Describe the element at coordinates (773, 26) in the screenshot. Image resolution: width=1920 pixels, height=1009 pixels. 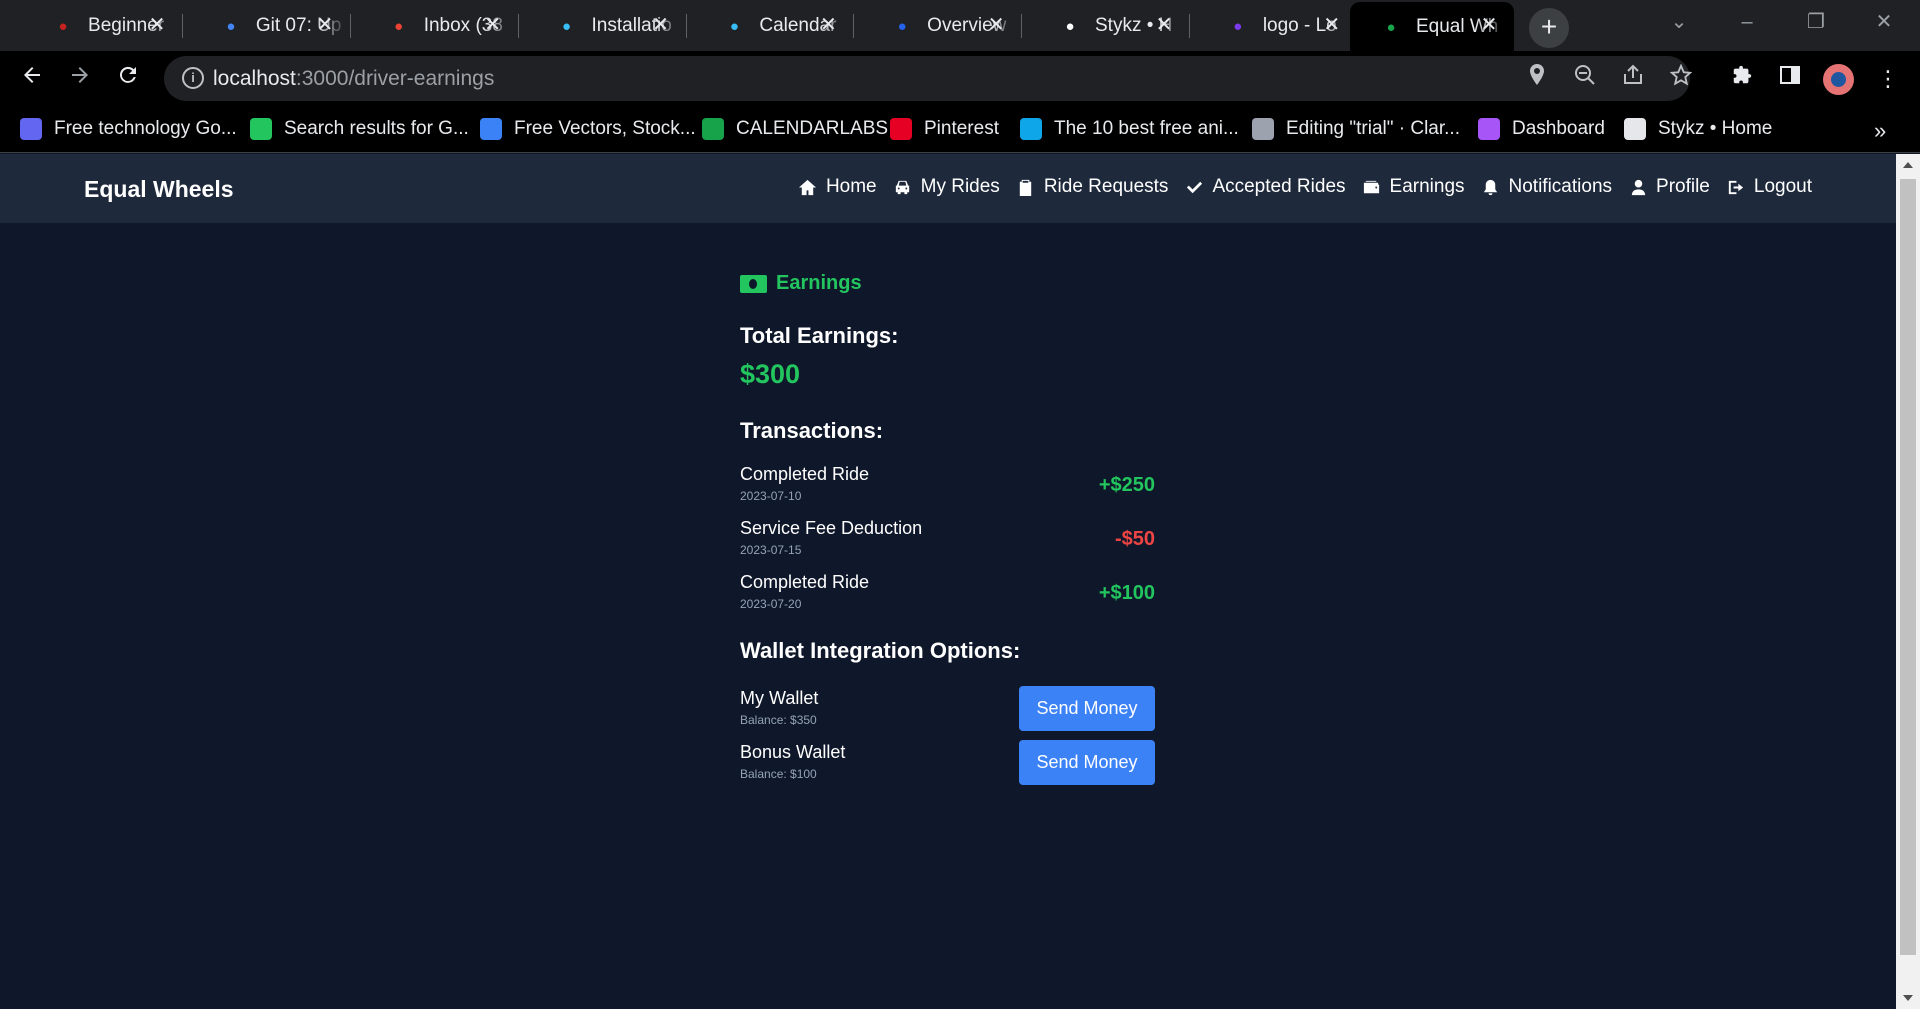
I see `browser-tab: ● Calendar ✕` at that location.